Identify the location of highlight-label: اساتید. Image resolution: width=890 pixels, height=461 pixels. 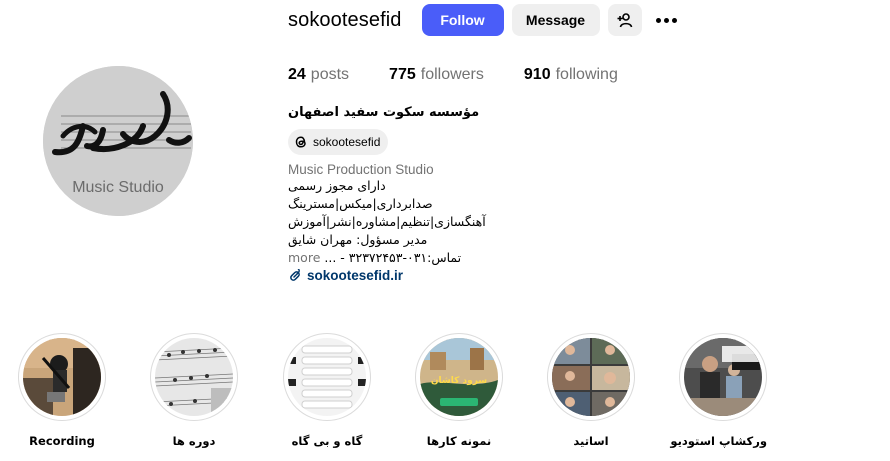
(591, 441).